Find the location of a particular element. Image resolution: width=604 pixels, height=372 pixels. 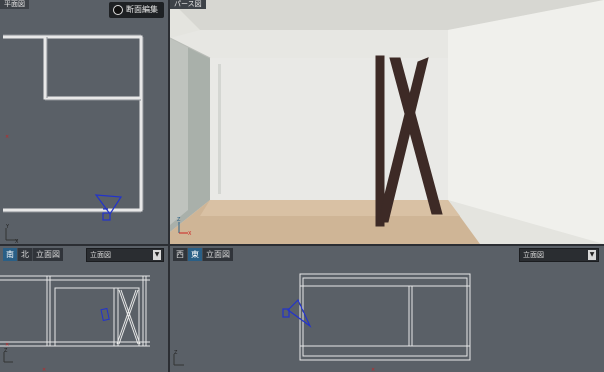

axis-x-label-perspective: X is located at coordinates (190, 234).